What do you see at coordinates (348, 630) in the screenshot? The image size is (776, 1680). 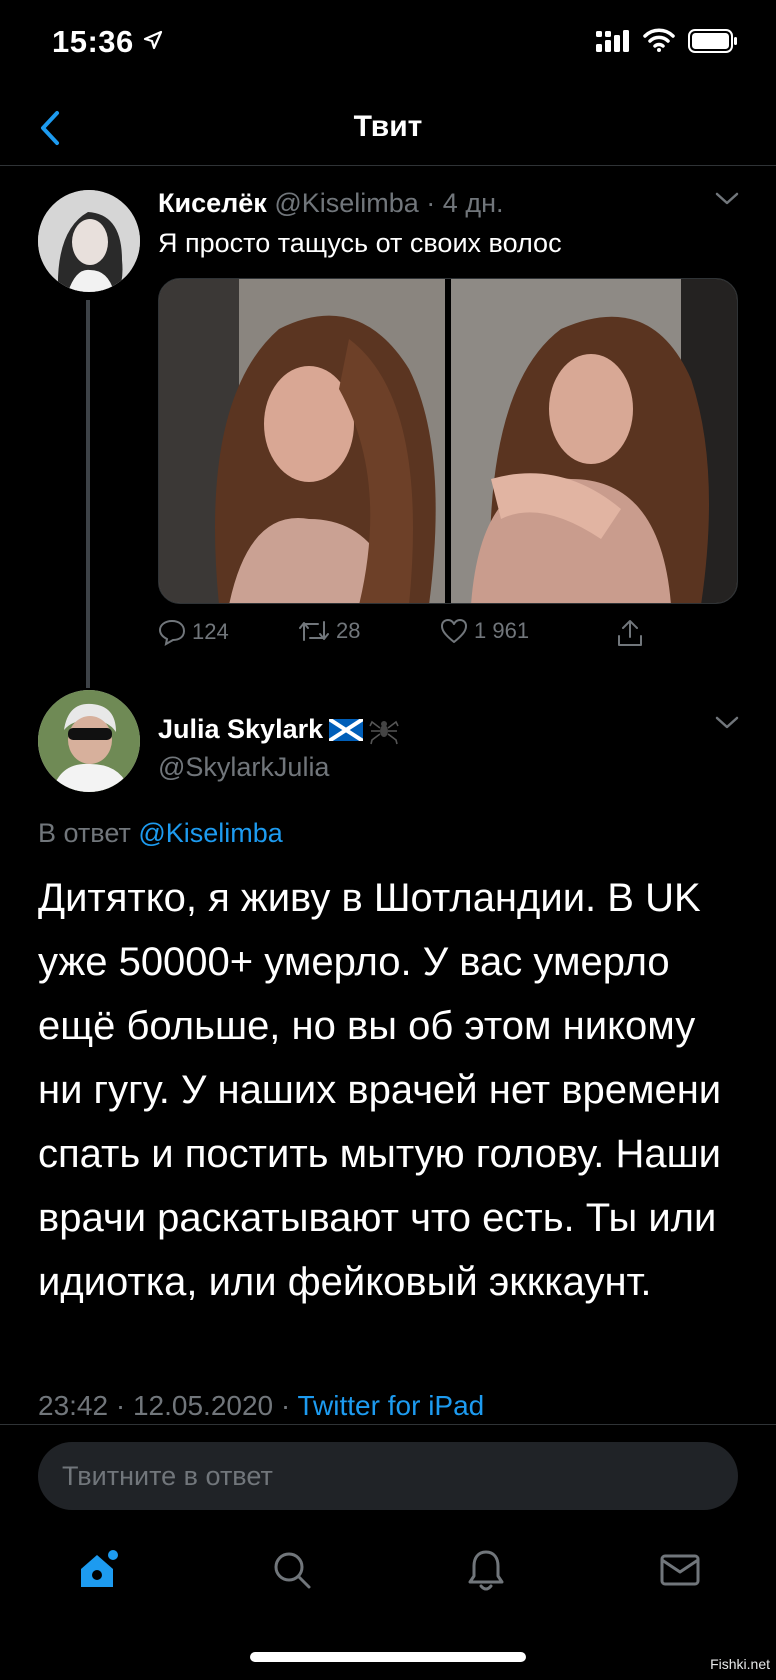 I see `retweet-count: 28` at bounding box center [348, 630].